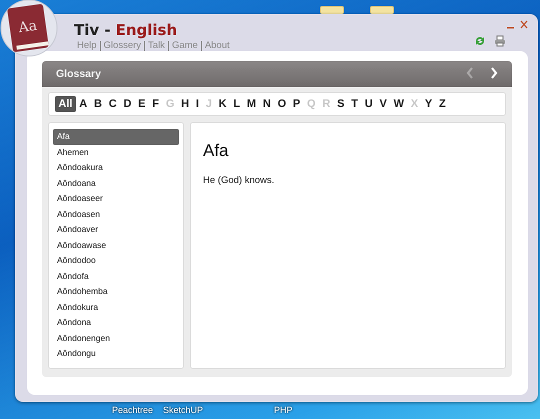 This screenshot has height=419, width=540. What do you see at coordinates (116, 136) in the screenshot?
I see `word-item: Afa` at bounding box center [116, 136].